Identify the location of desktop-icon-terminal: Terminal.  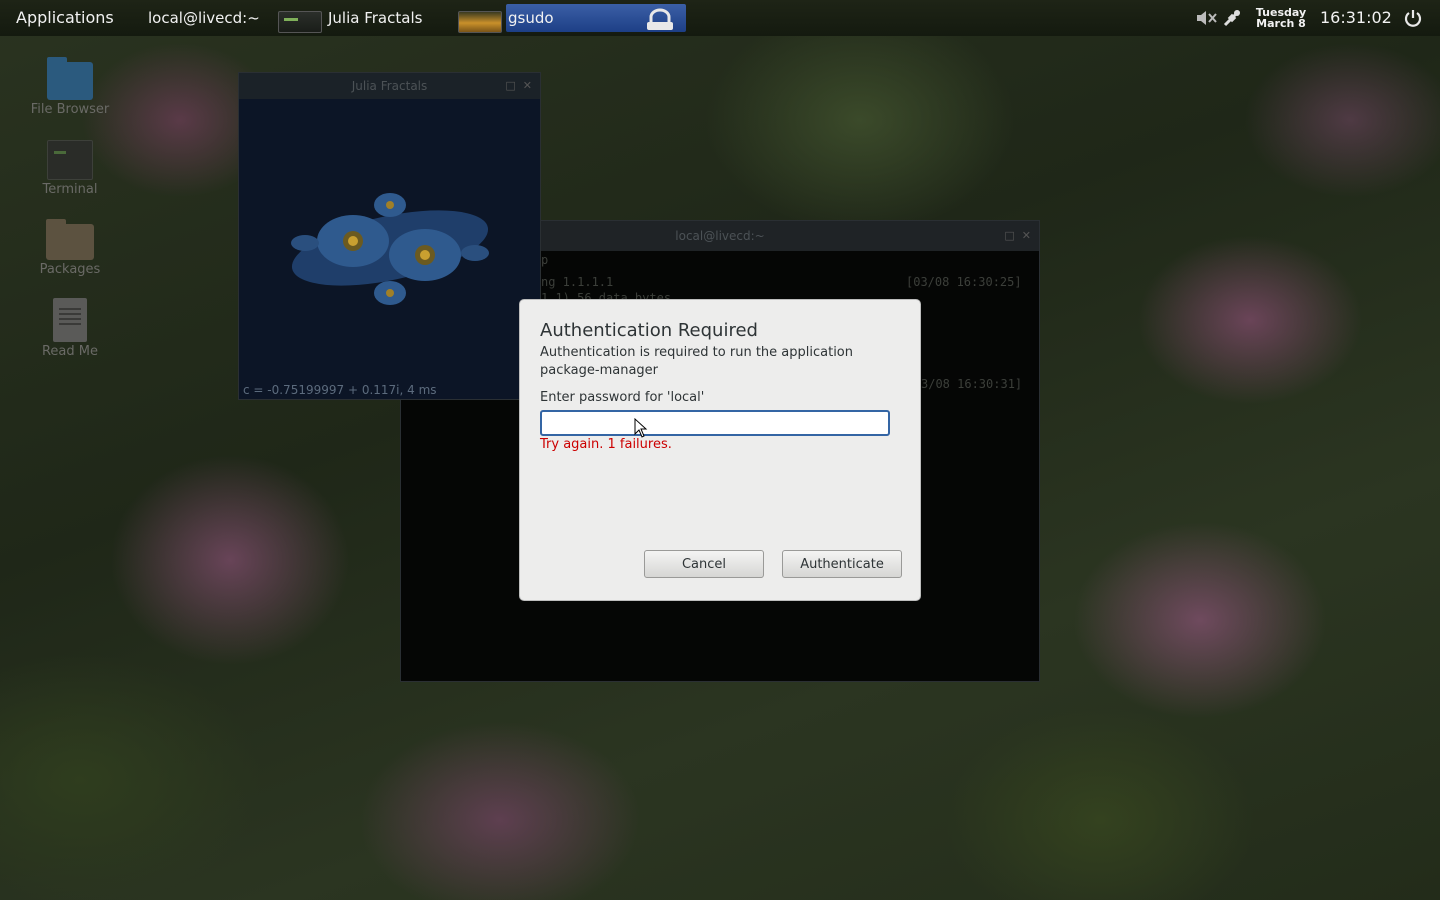
(70, 168).